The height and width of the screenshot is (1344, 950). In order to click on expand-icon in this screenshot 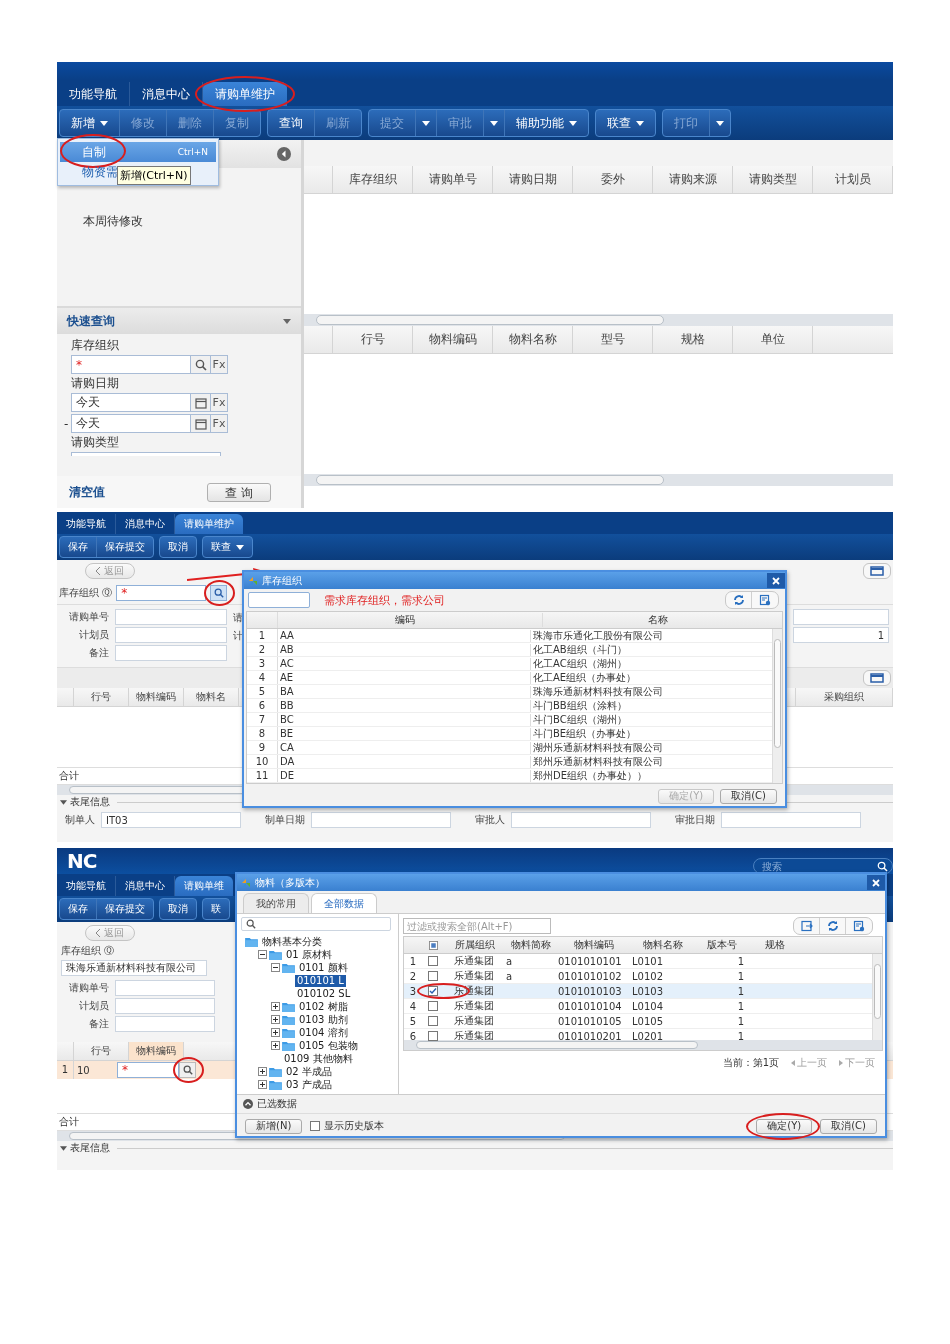, I will do `click(248, 1104)`.